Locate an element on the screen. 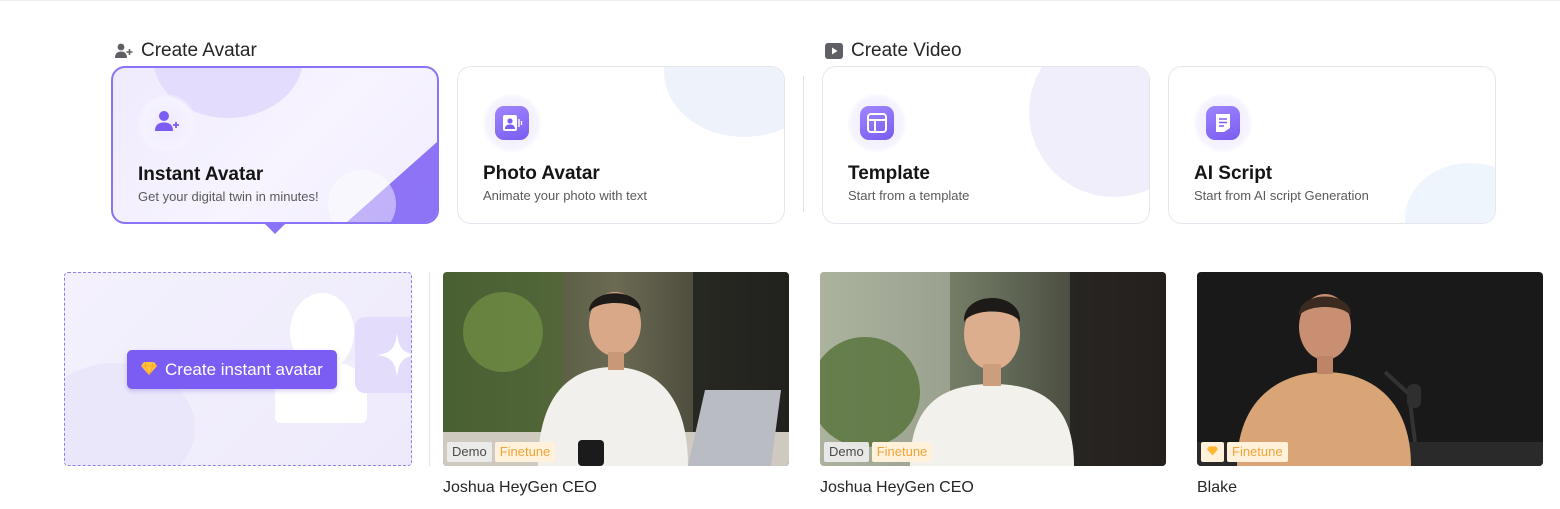 The height and width of the screenshot is (509, 1560). photo-avatar-icon-wrap is located at coordinates (512, 123).